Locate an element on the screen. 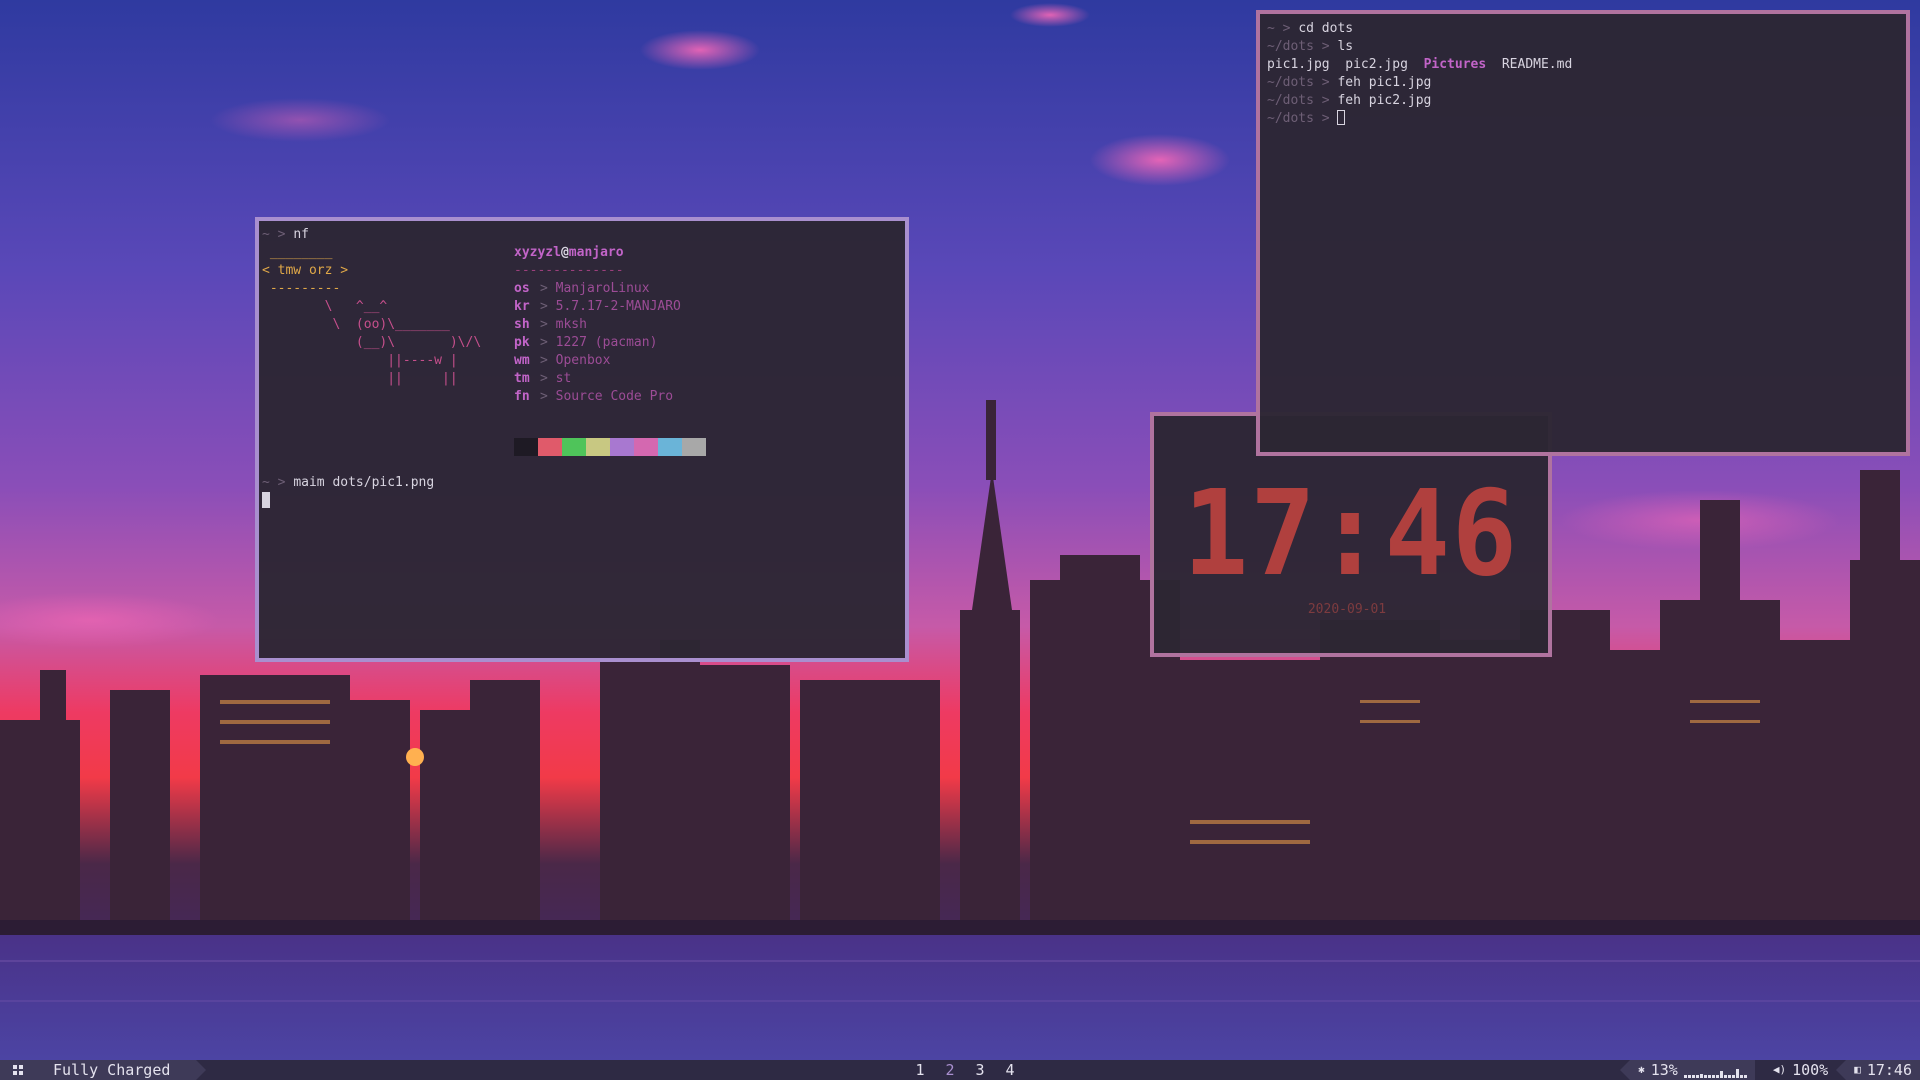 The height and width of the screenshot is (1080, 1920). terminal-input-line: ~/dots > is located at coordinates (1583, 119).